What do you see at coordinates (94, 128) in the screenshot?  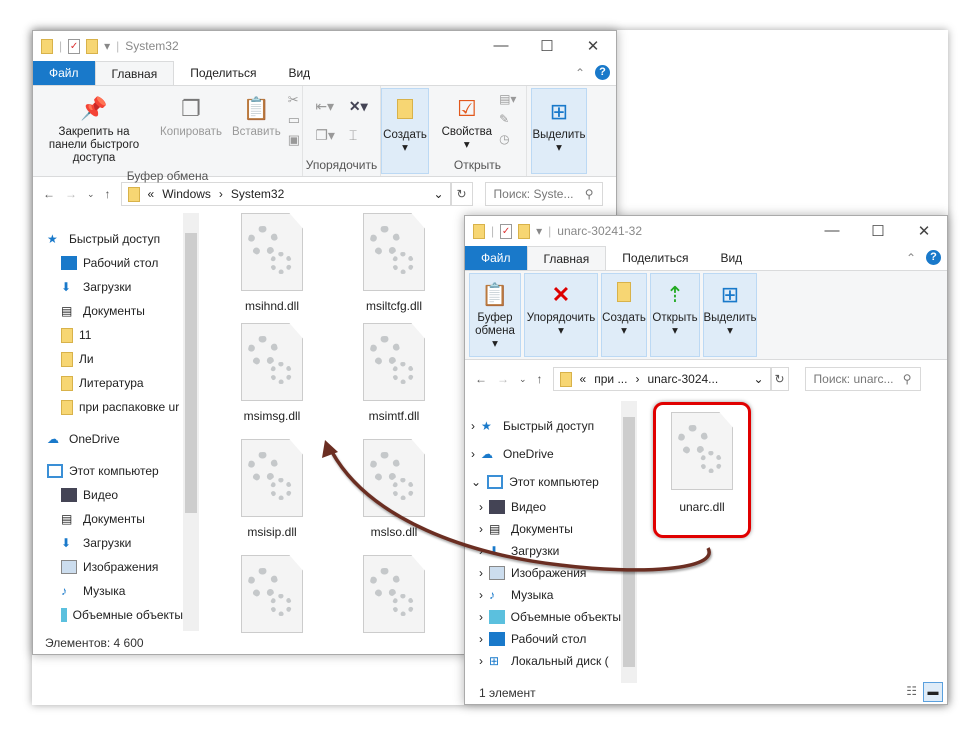 I see `pin-quick-access-button: 📌 Закрепить на панели быстрого доступа` at bounding box center [94, 128].